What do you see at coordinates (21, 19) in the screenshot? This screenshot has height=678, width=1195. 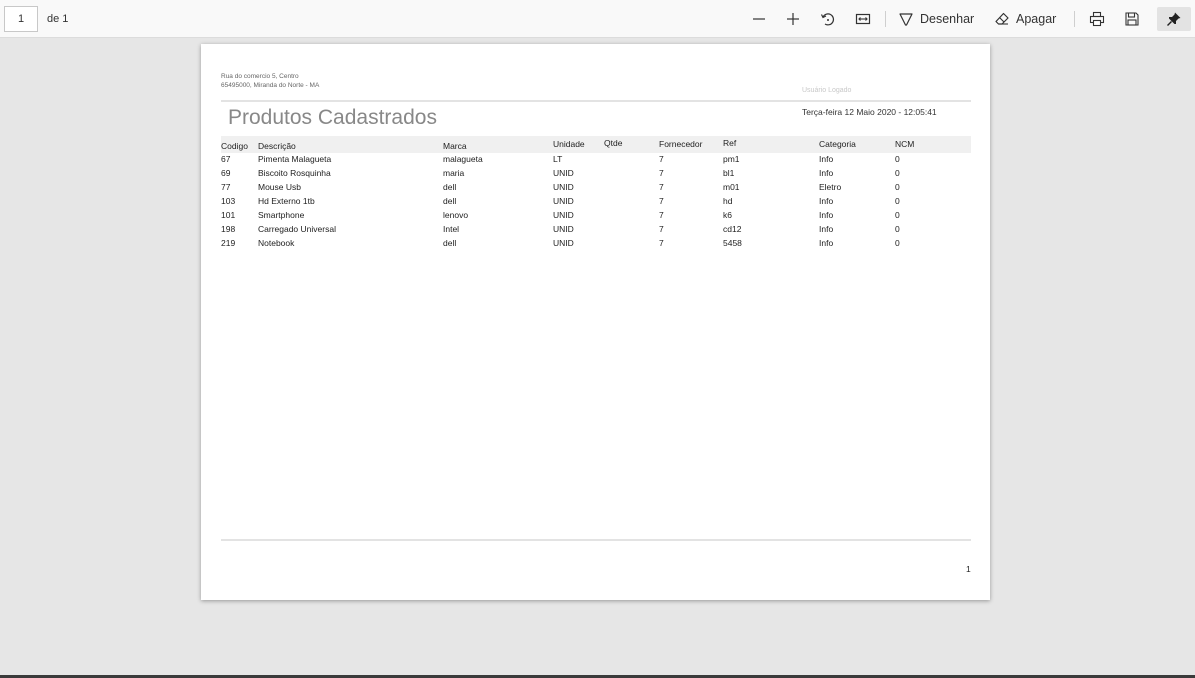 I see `page-number-input: 1` at bounding box center [21, 19].